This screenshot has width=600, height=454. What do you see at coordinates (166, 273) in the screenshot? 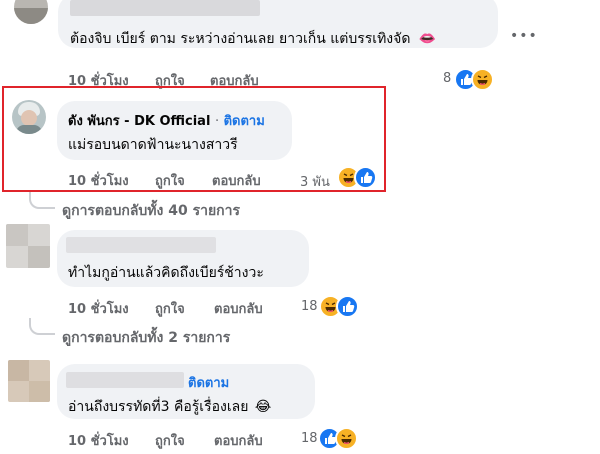
I see `comment-text: ทำไมกูอ่านแล้วคิดถึงเบียร์ช้างวะ` at bounding box center [166, 273].